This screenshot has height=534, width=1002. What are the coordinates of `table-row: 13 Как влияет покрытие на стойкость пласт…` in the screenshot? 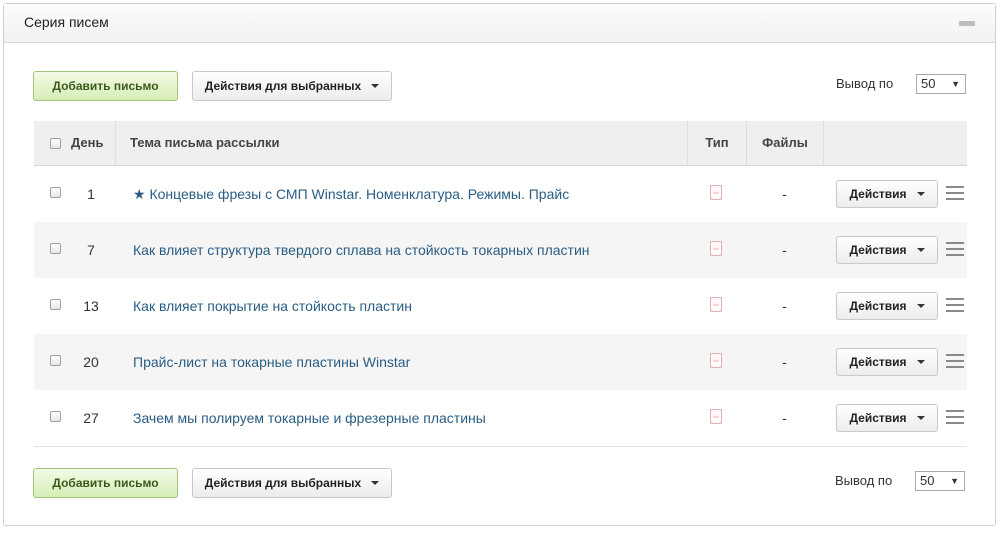 It's located at (500, 306).